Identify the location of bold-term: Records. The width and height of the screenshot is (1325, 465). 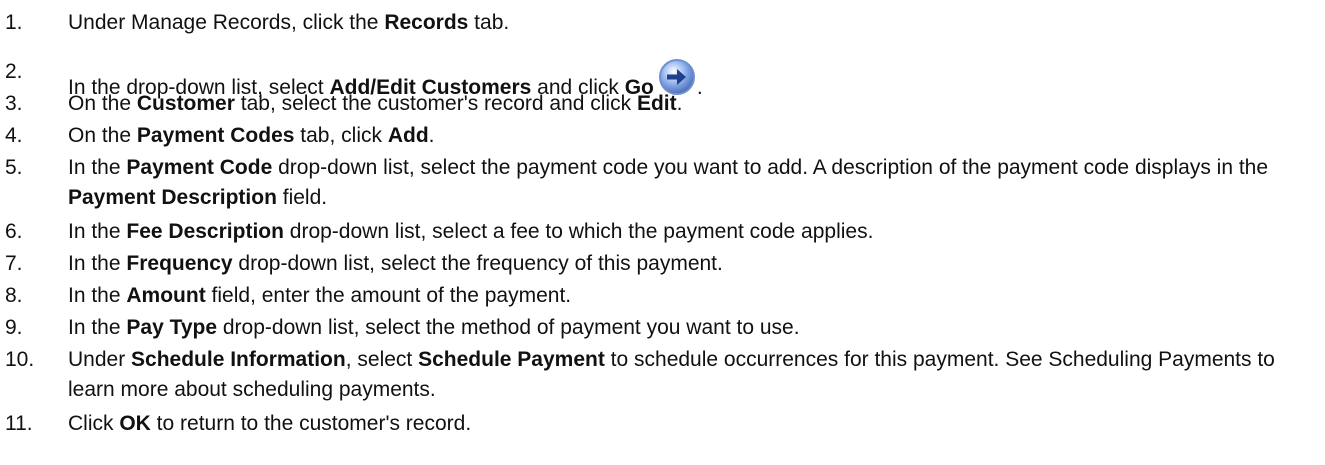
(426, 22).